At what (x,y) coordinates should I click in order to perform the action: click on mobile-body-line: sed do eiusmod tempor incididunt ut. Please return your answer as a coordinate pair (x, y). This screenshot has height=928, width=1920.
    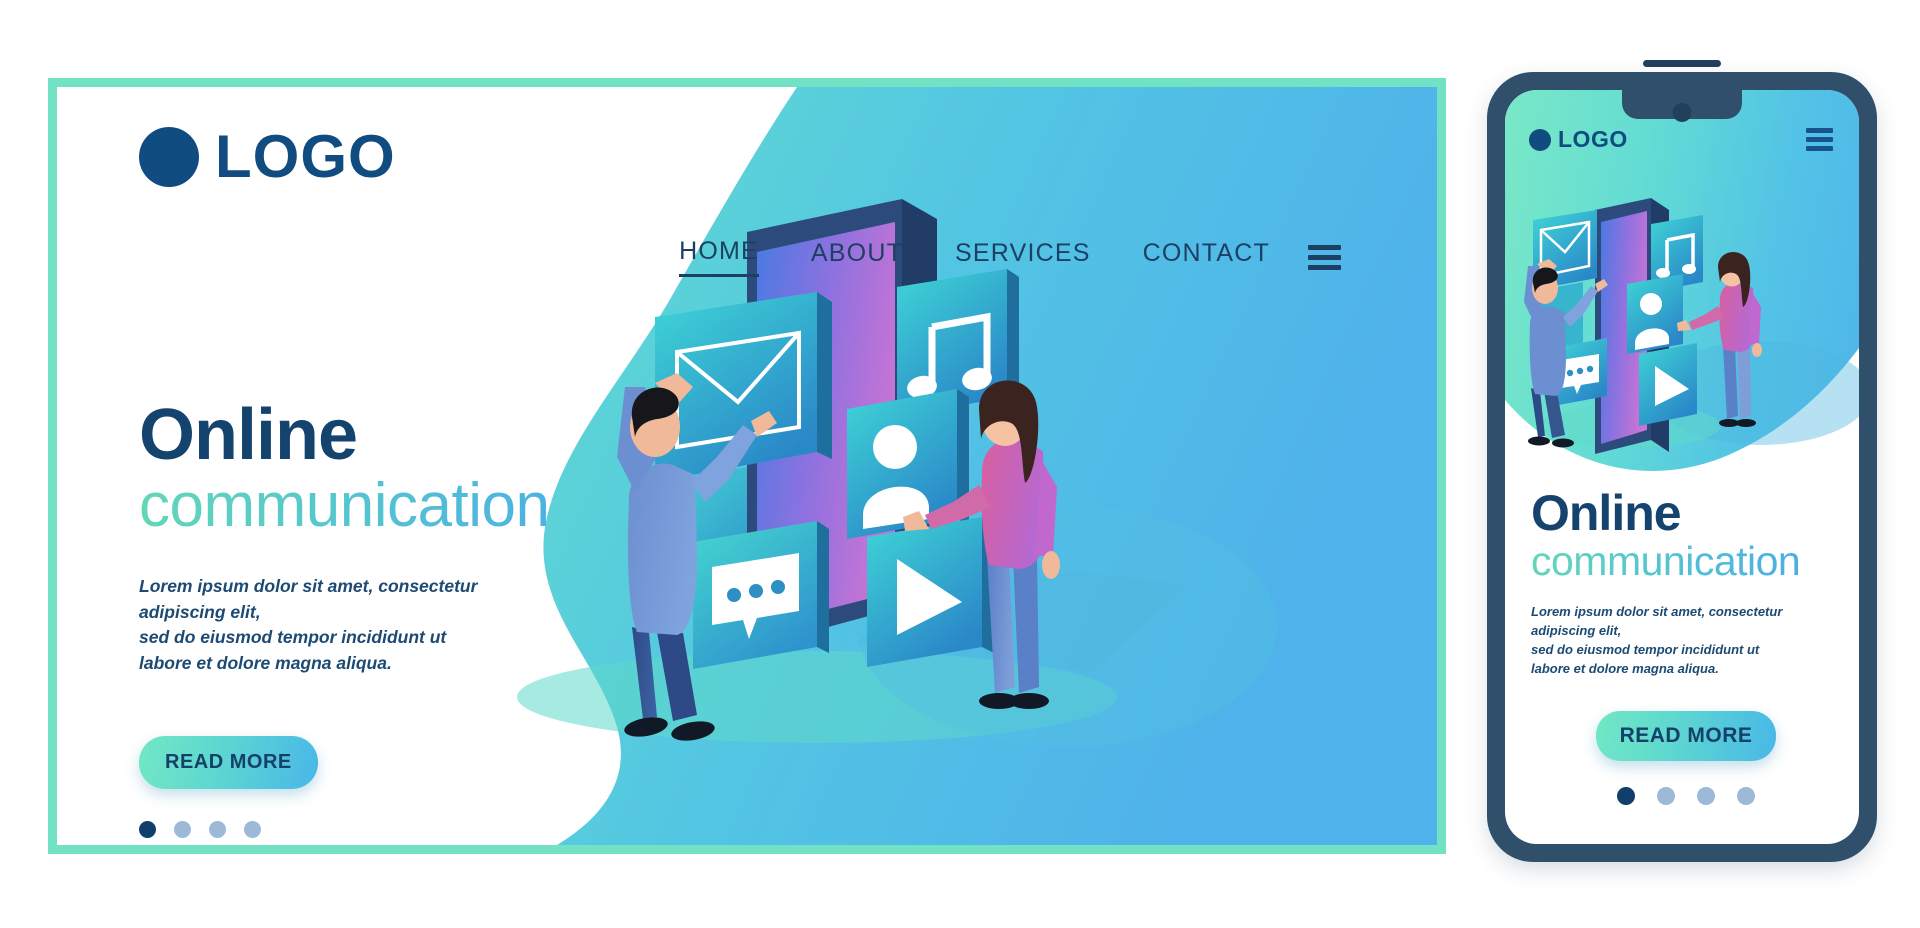
    Looking at the image, I should click on (1645, 649).